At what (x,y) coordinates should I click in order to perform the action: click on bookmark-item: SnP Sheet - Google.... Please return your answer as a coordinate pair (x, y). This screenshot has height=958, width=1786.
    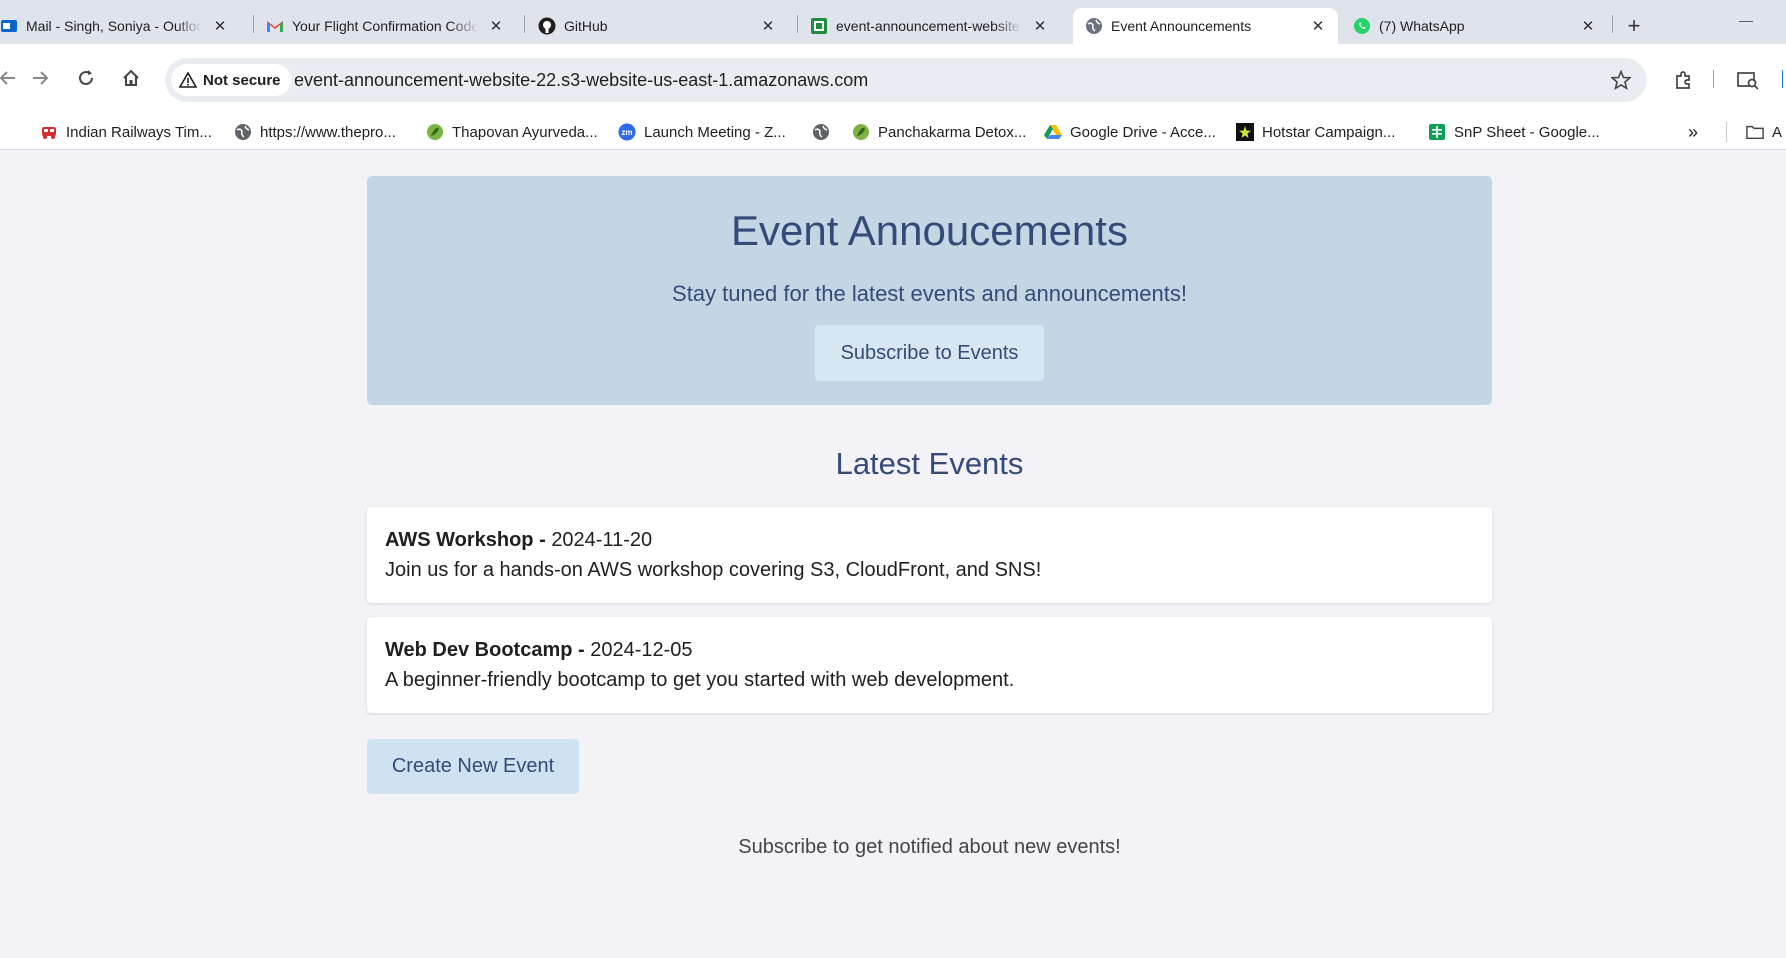
    Looking at the image, I should click on (1514, 132).